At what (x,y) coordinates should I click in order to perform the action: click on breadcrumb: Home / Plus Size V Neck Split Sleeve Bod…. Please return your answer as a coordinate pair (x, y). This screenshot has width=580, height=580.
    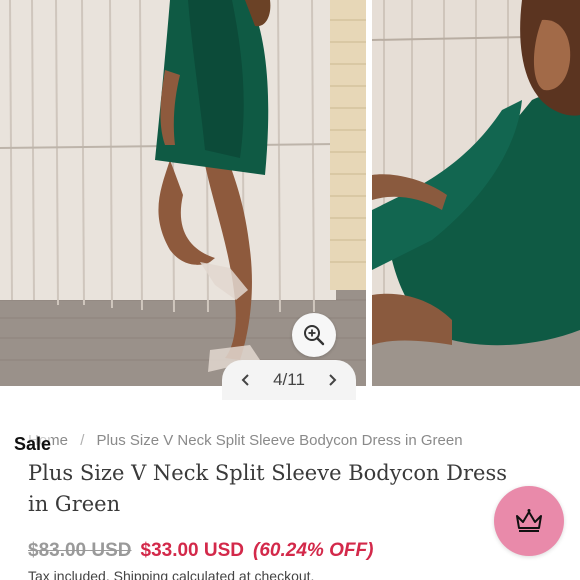
    Looking at the image, I should click on (245, 440).